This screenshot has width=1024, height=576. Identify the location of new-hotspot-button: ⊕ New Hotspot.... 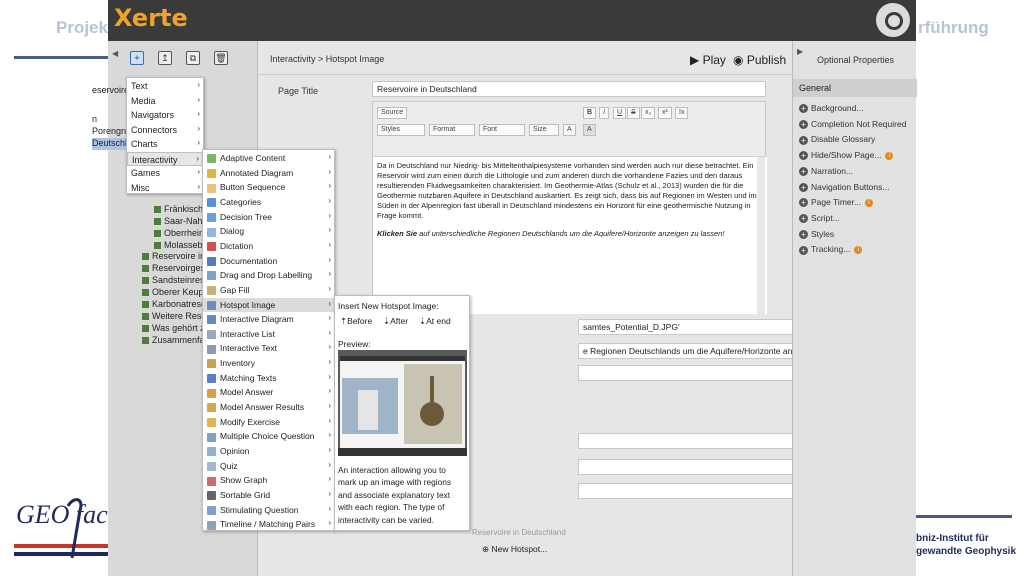
(514, 549).